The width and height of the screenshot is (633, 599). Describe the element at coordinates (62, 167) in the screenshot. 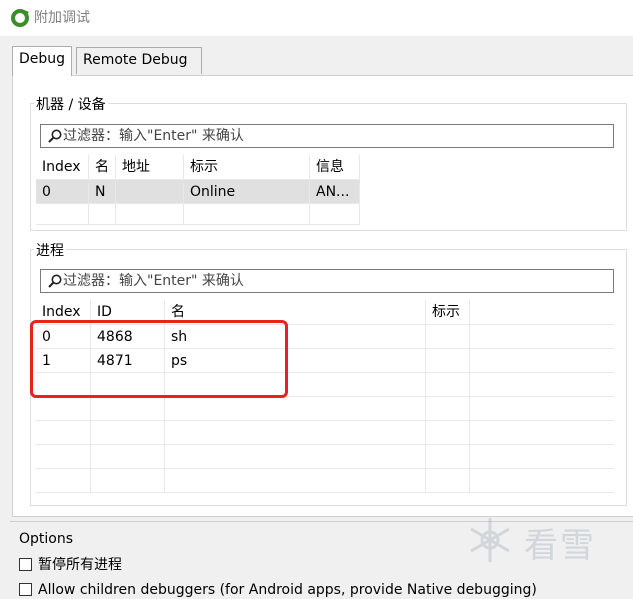

I see `col-header-index: Index` at that location.